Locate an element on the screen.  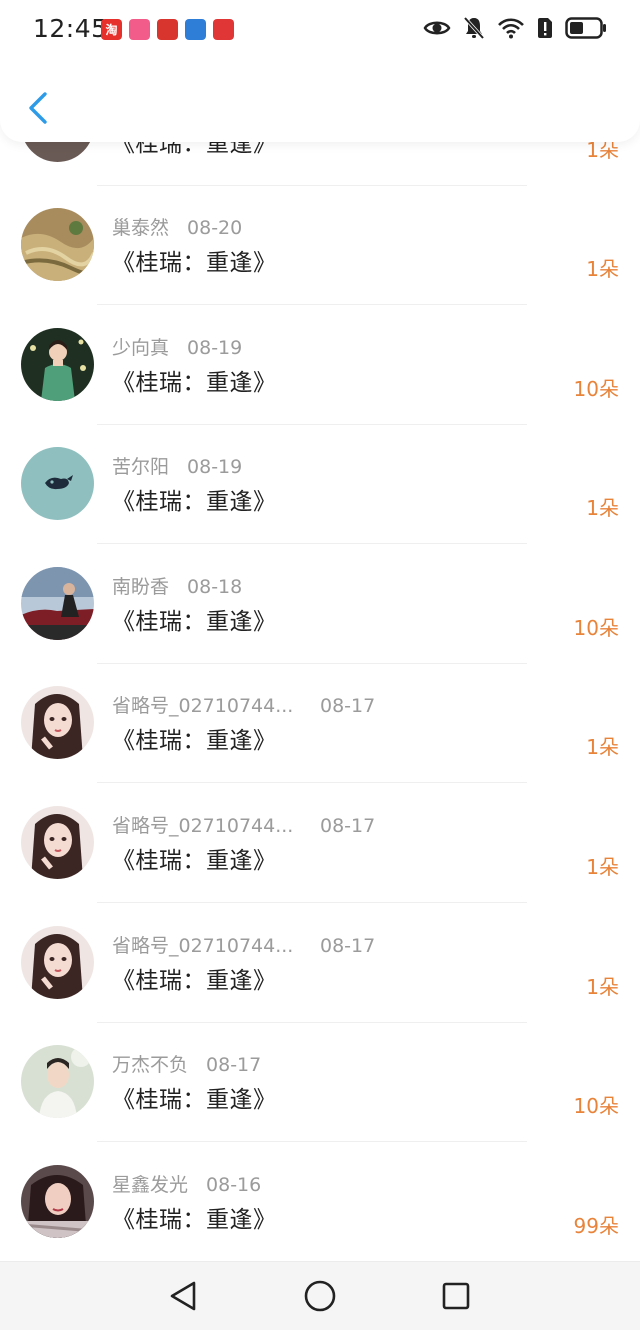
system-nav-bar is located at coordinates (320, 1295).